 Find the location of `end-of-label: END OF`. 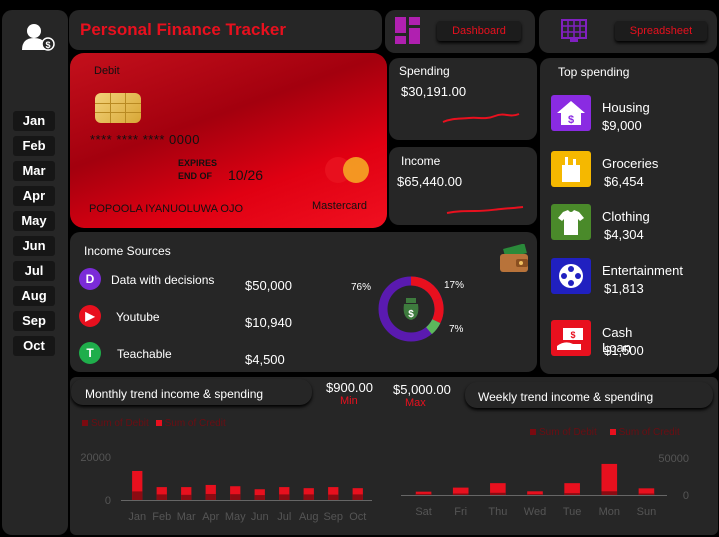

end-of-label: END OF is located at coordinates (195, 176).